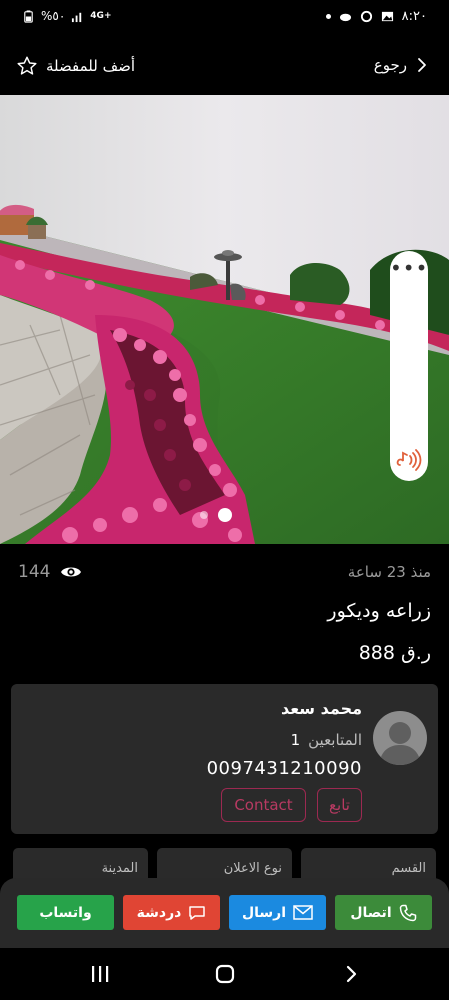 This screenshot has height=1000, width=449. What do you see at coordinates (345, 17) in the screenshot?
I see `cloud-icon` at bounding box center [345, 17].